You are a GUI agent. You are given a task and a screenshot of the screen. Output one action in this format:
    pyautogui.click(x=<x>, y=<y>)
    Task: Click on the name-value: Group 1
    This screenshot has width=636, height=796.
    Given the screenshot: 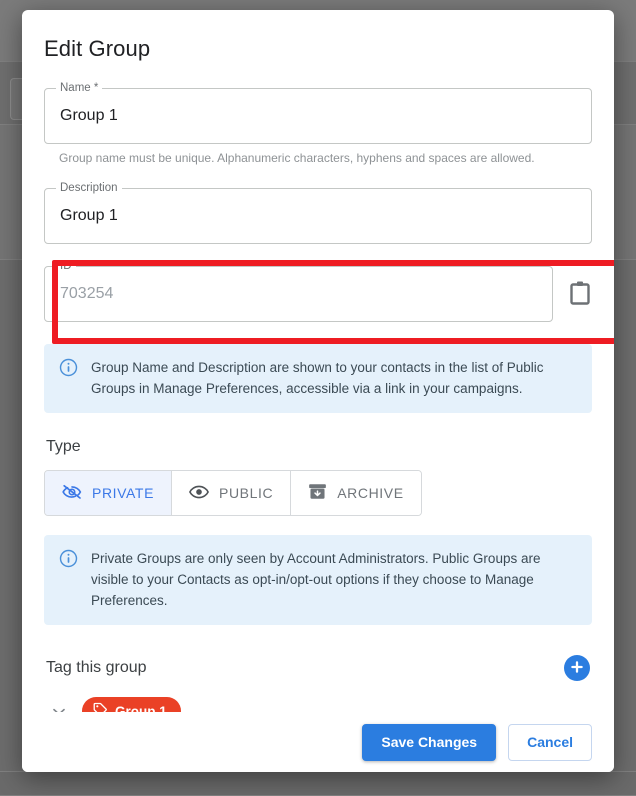 What is the action you would take?
    pyautogui.click(x=89, y=115)
    